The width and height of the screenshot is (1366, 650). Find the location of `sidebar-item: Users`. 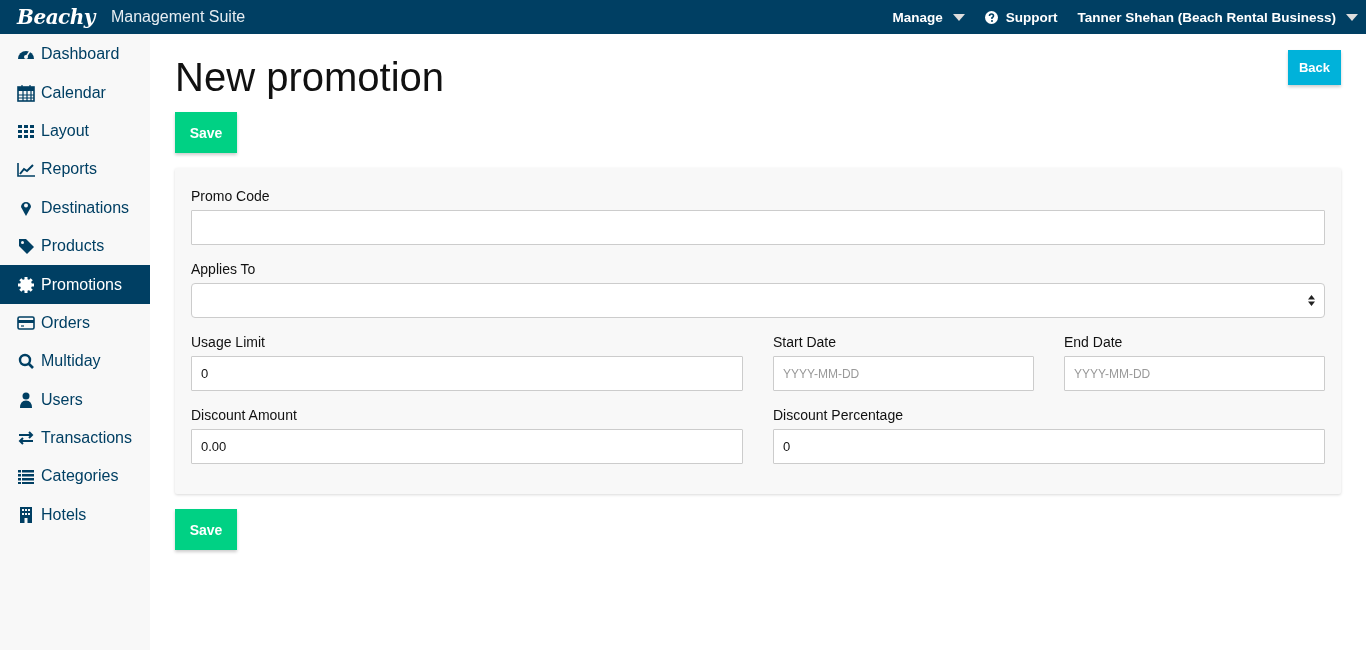

sidebar-item: Users is located at coordinates (75, 399).